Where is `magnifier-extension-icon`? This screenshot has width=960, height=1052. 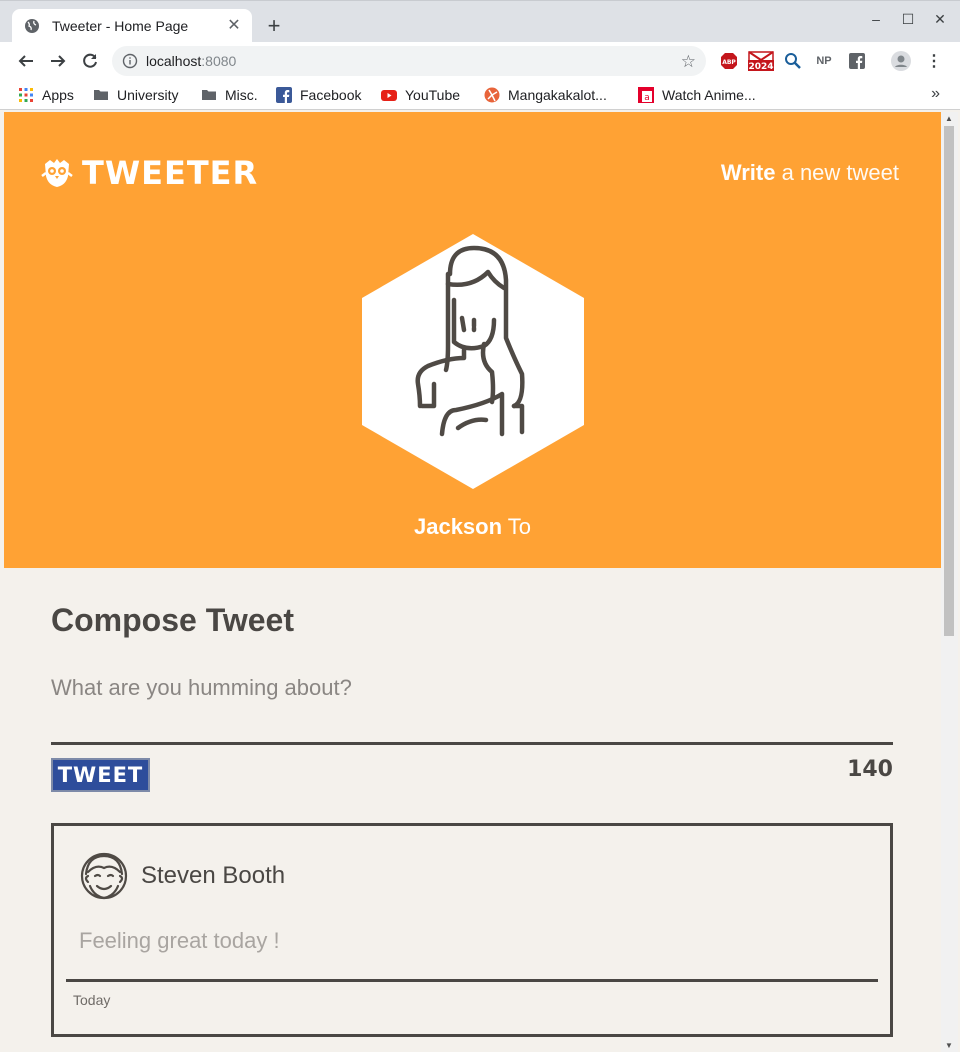
magnifier-extension-icon is located at coordinates (793, 61).